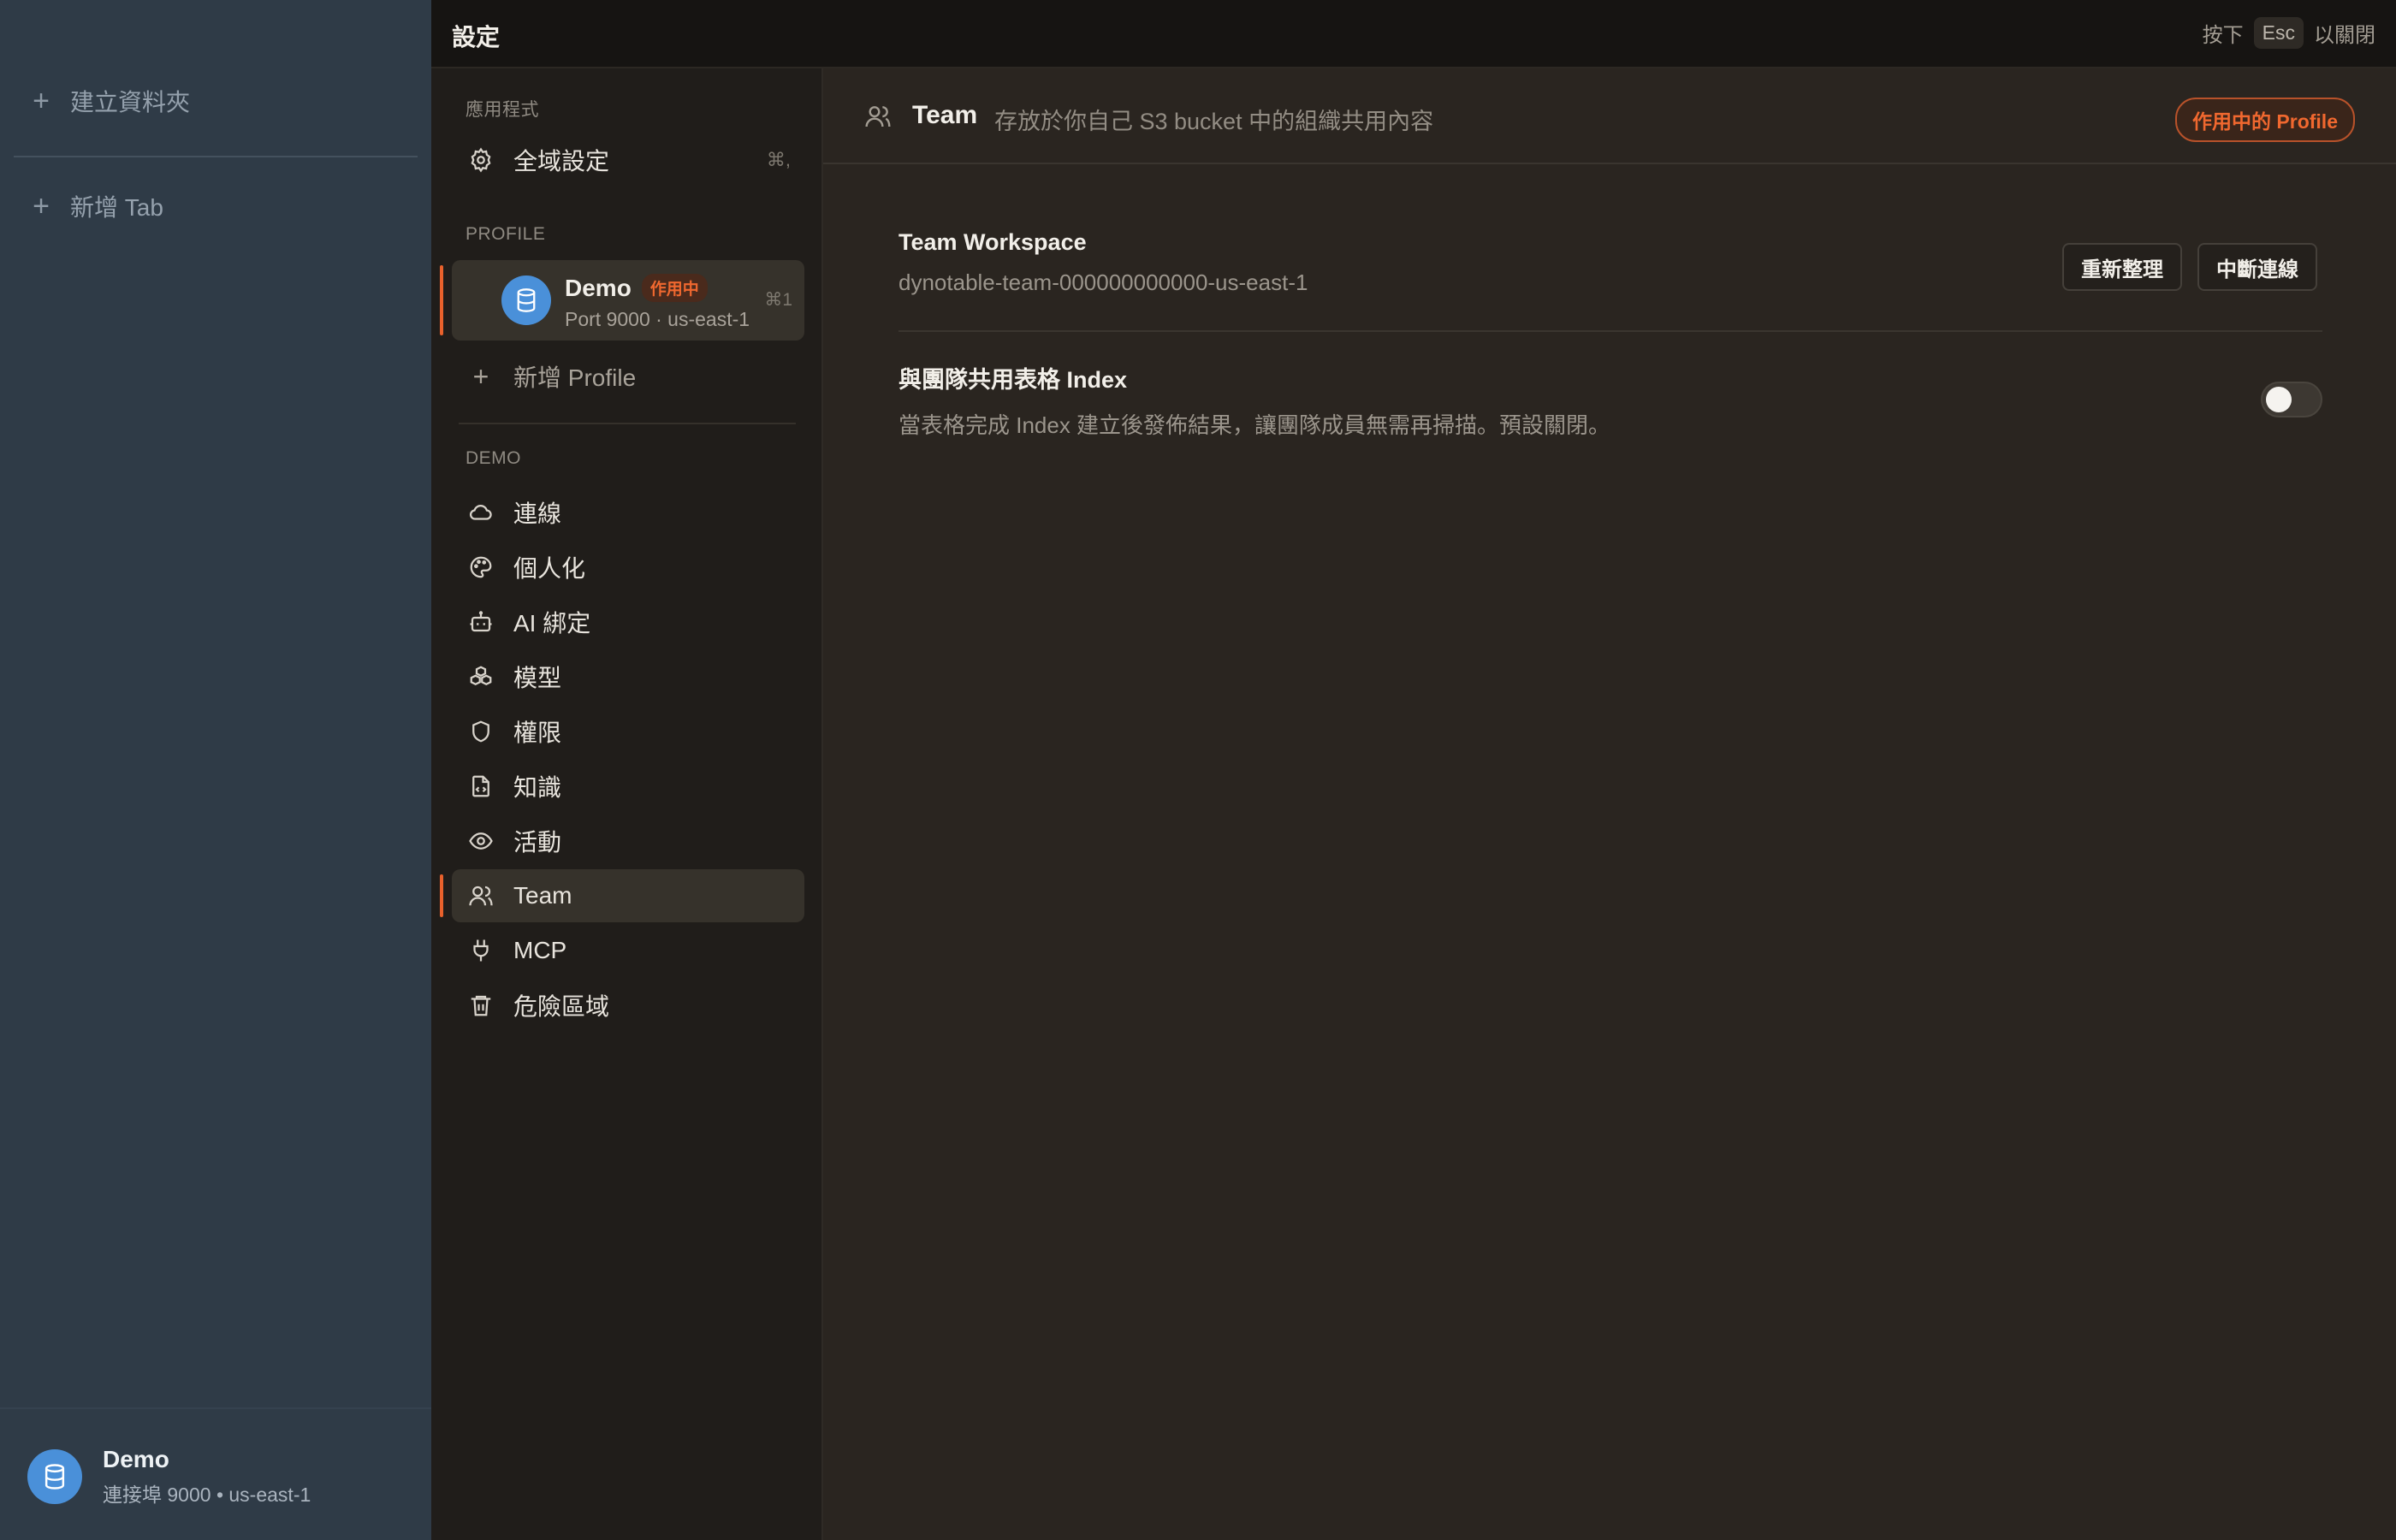 The height and width of the screenshot is (1540, 2396). What do you see at coordinates (658, 319) in the screenshot?
I see `profile-sub: Port 9000 · us-east-1` at bounding box center [658, 319].